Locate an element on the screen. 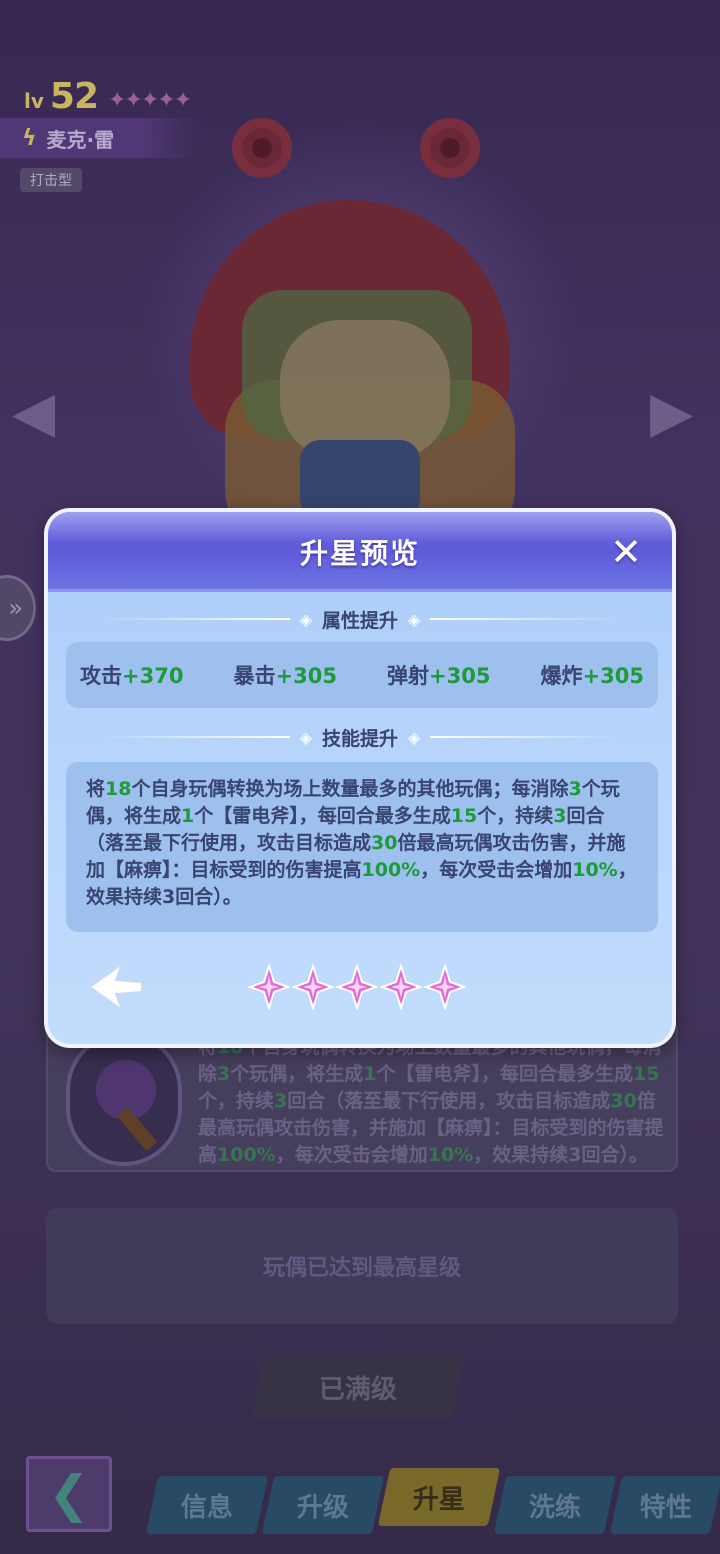 This screenshot has height=1554, width=720. attr-explode: 爆炸+305 is located at coordinates (592, 675).